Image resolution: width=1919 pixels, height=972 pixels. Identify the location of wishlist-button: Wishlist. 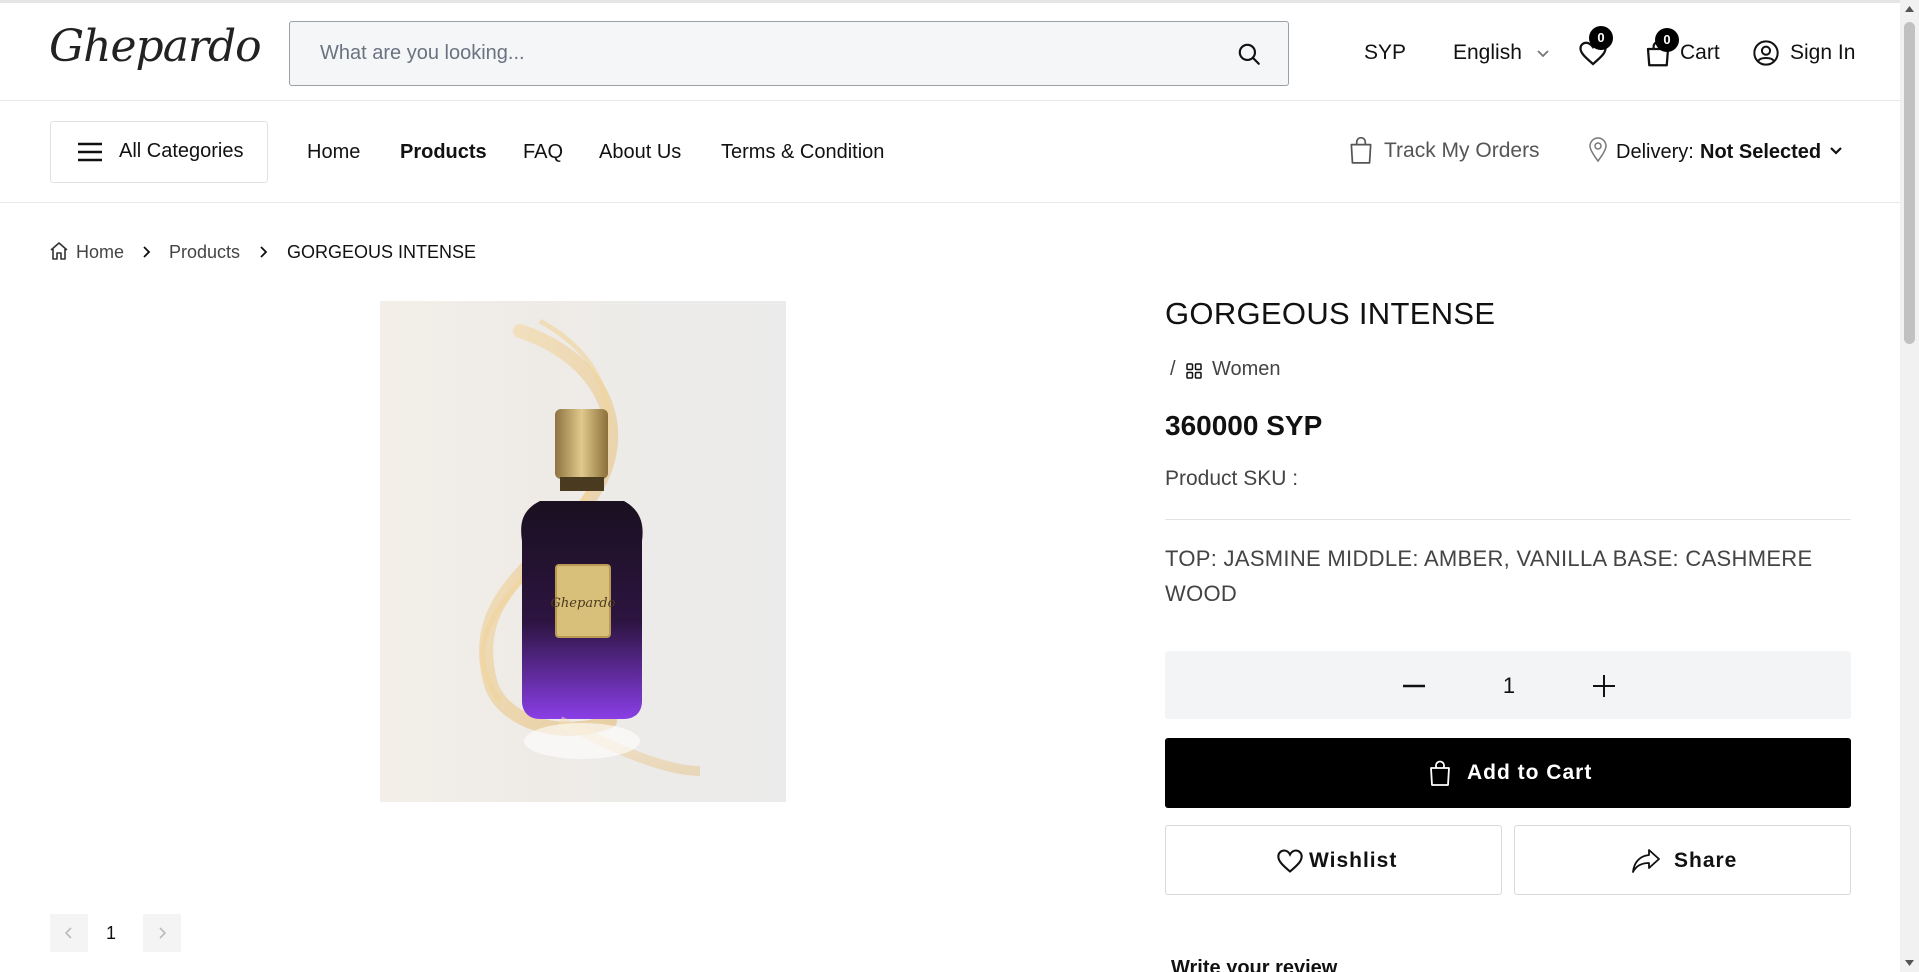
(1333, 860).